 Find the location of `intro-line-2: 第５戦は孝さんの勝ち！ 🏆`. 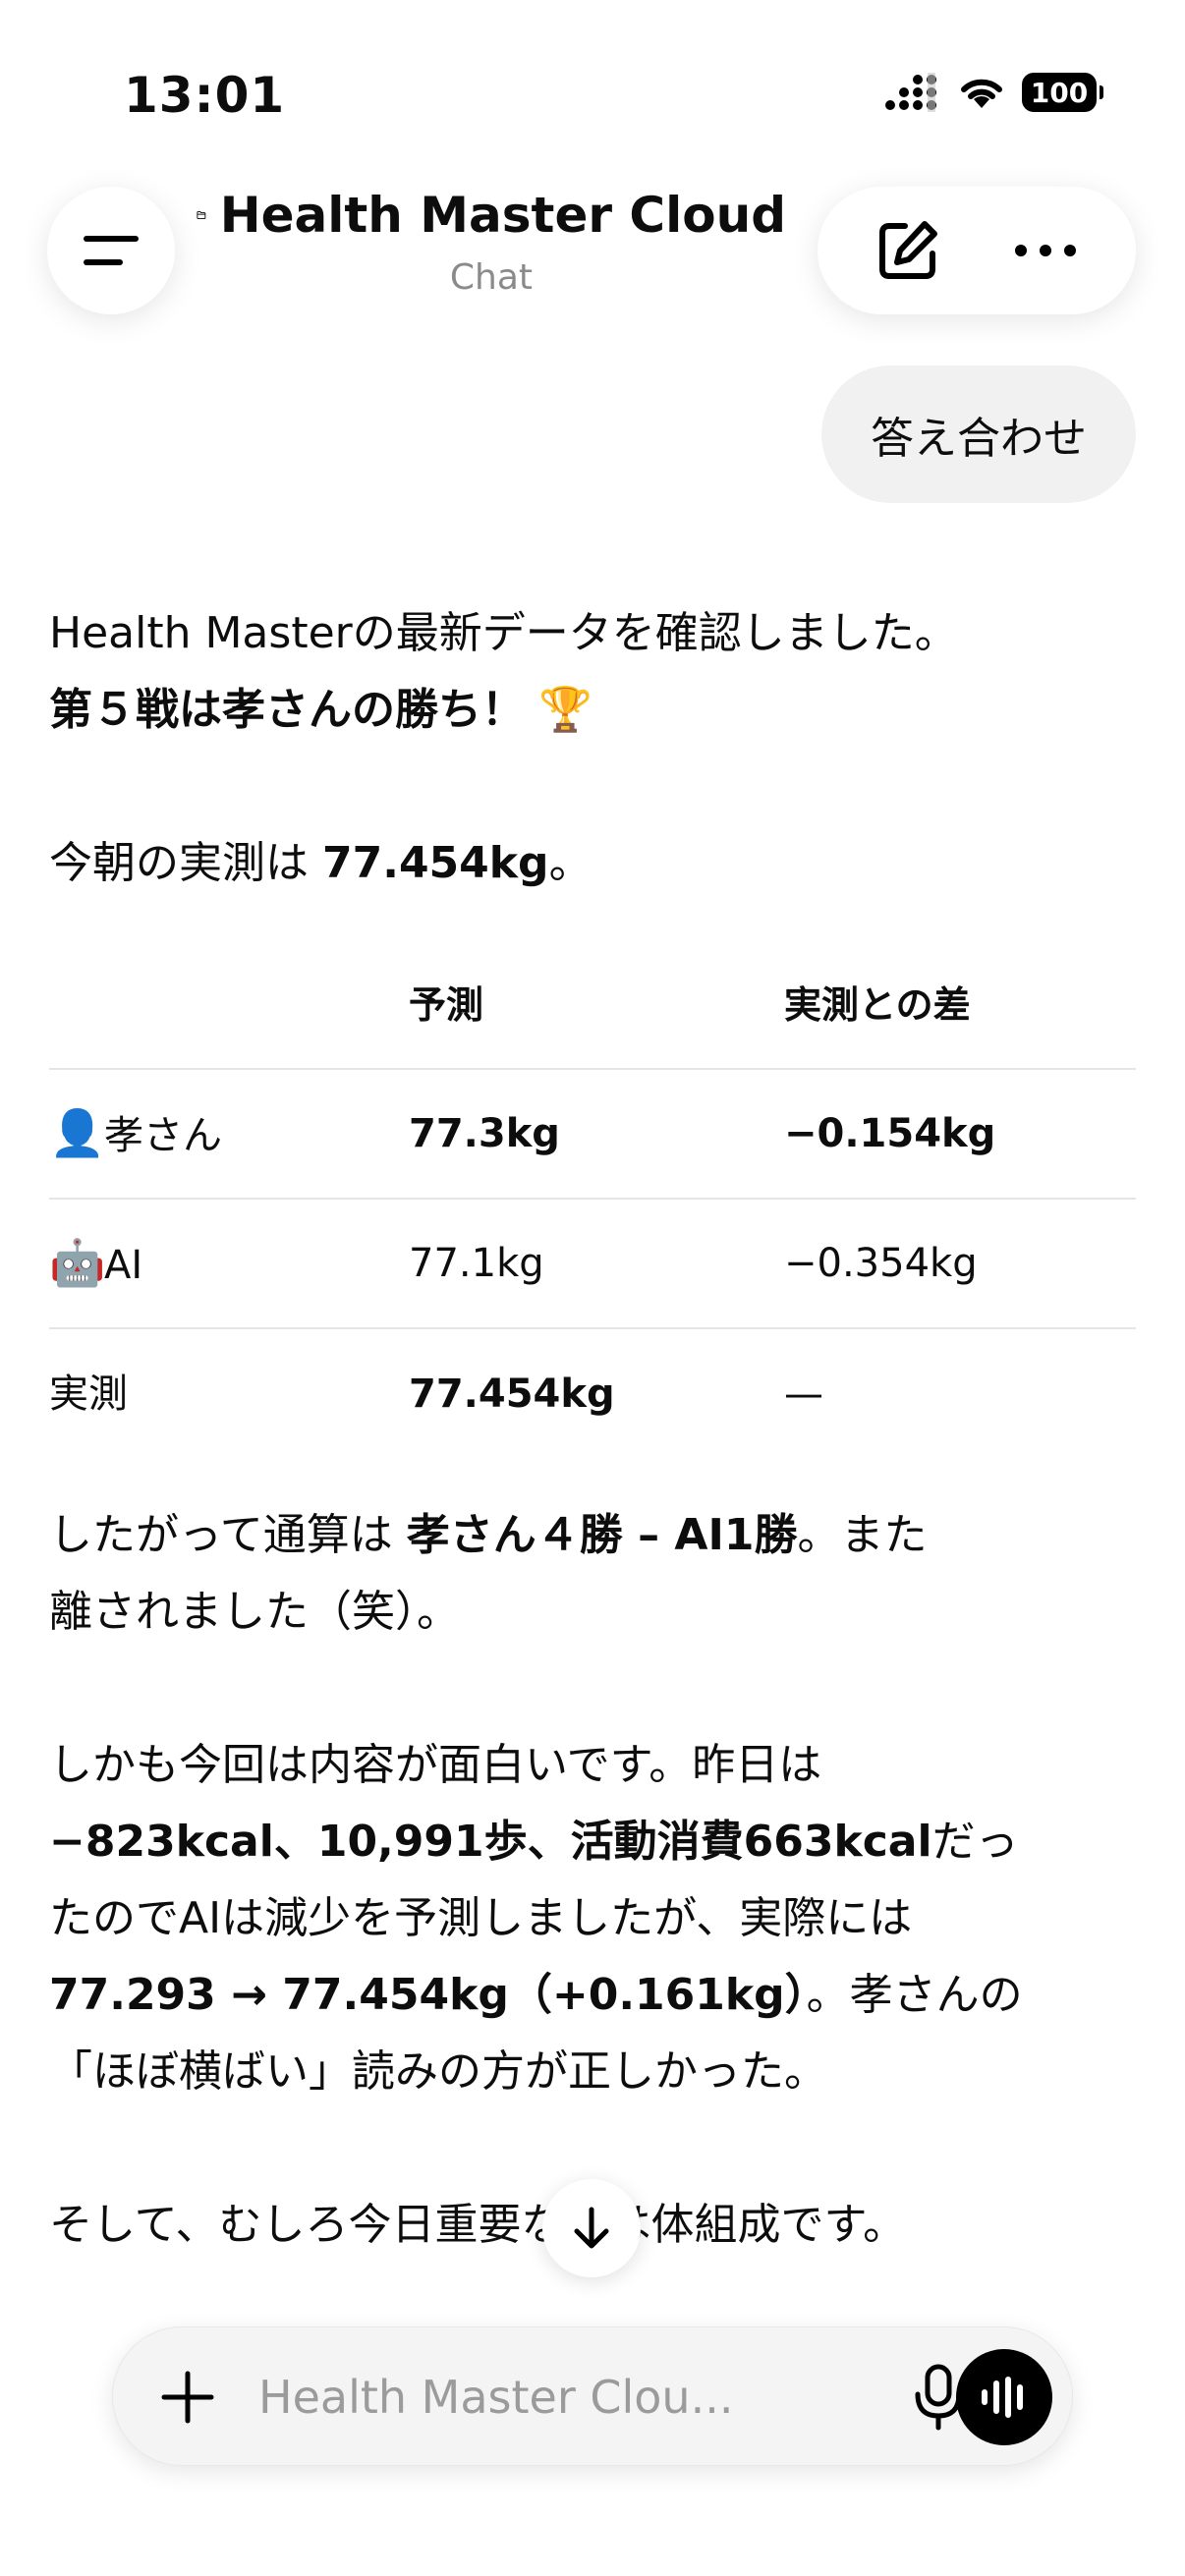

intro-line-2: 第５戦は孝さんの勝ち！ 🏆 is located at coordinates (592, 710).